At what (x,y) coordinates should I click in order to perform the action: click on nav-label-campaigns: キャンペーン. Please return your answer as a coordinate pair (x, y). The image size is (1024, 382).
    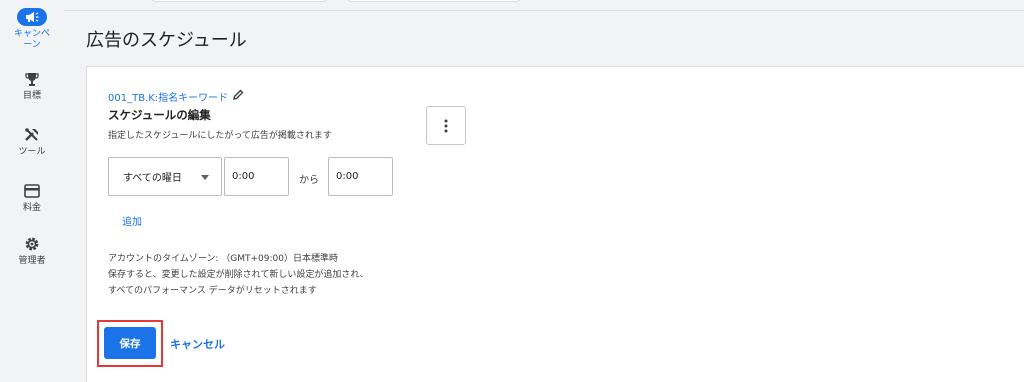
    Looking at the image, I should click on (31, 39).